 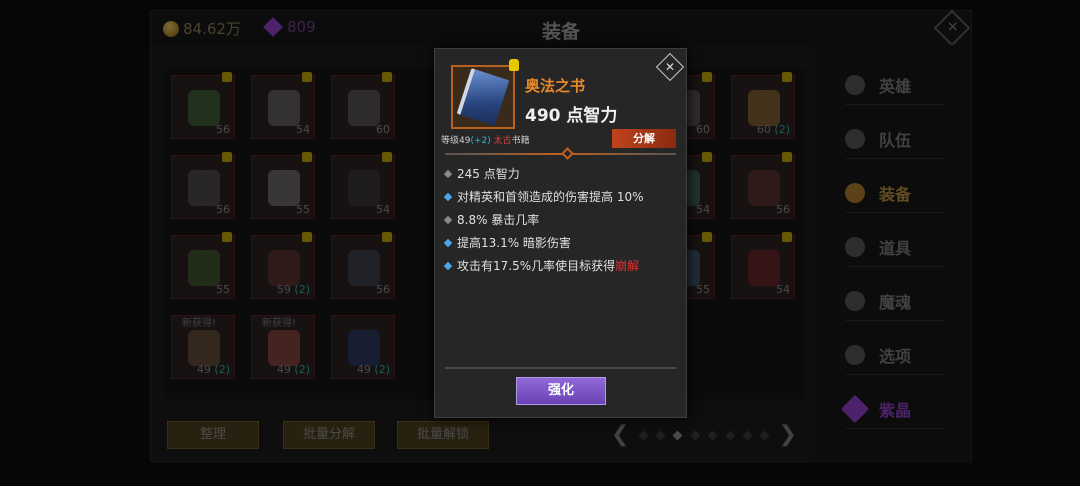 I want to click on stat-line: 245 点智力, so click(x=481, y=173).